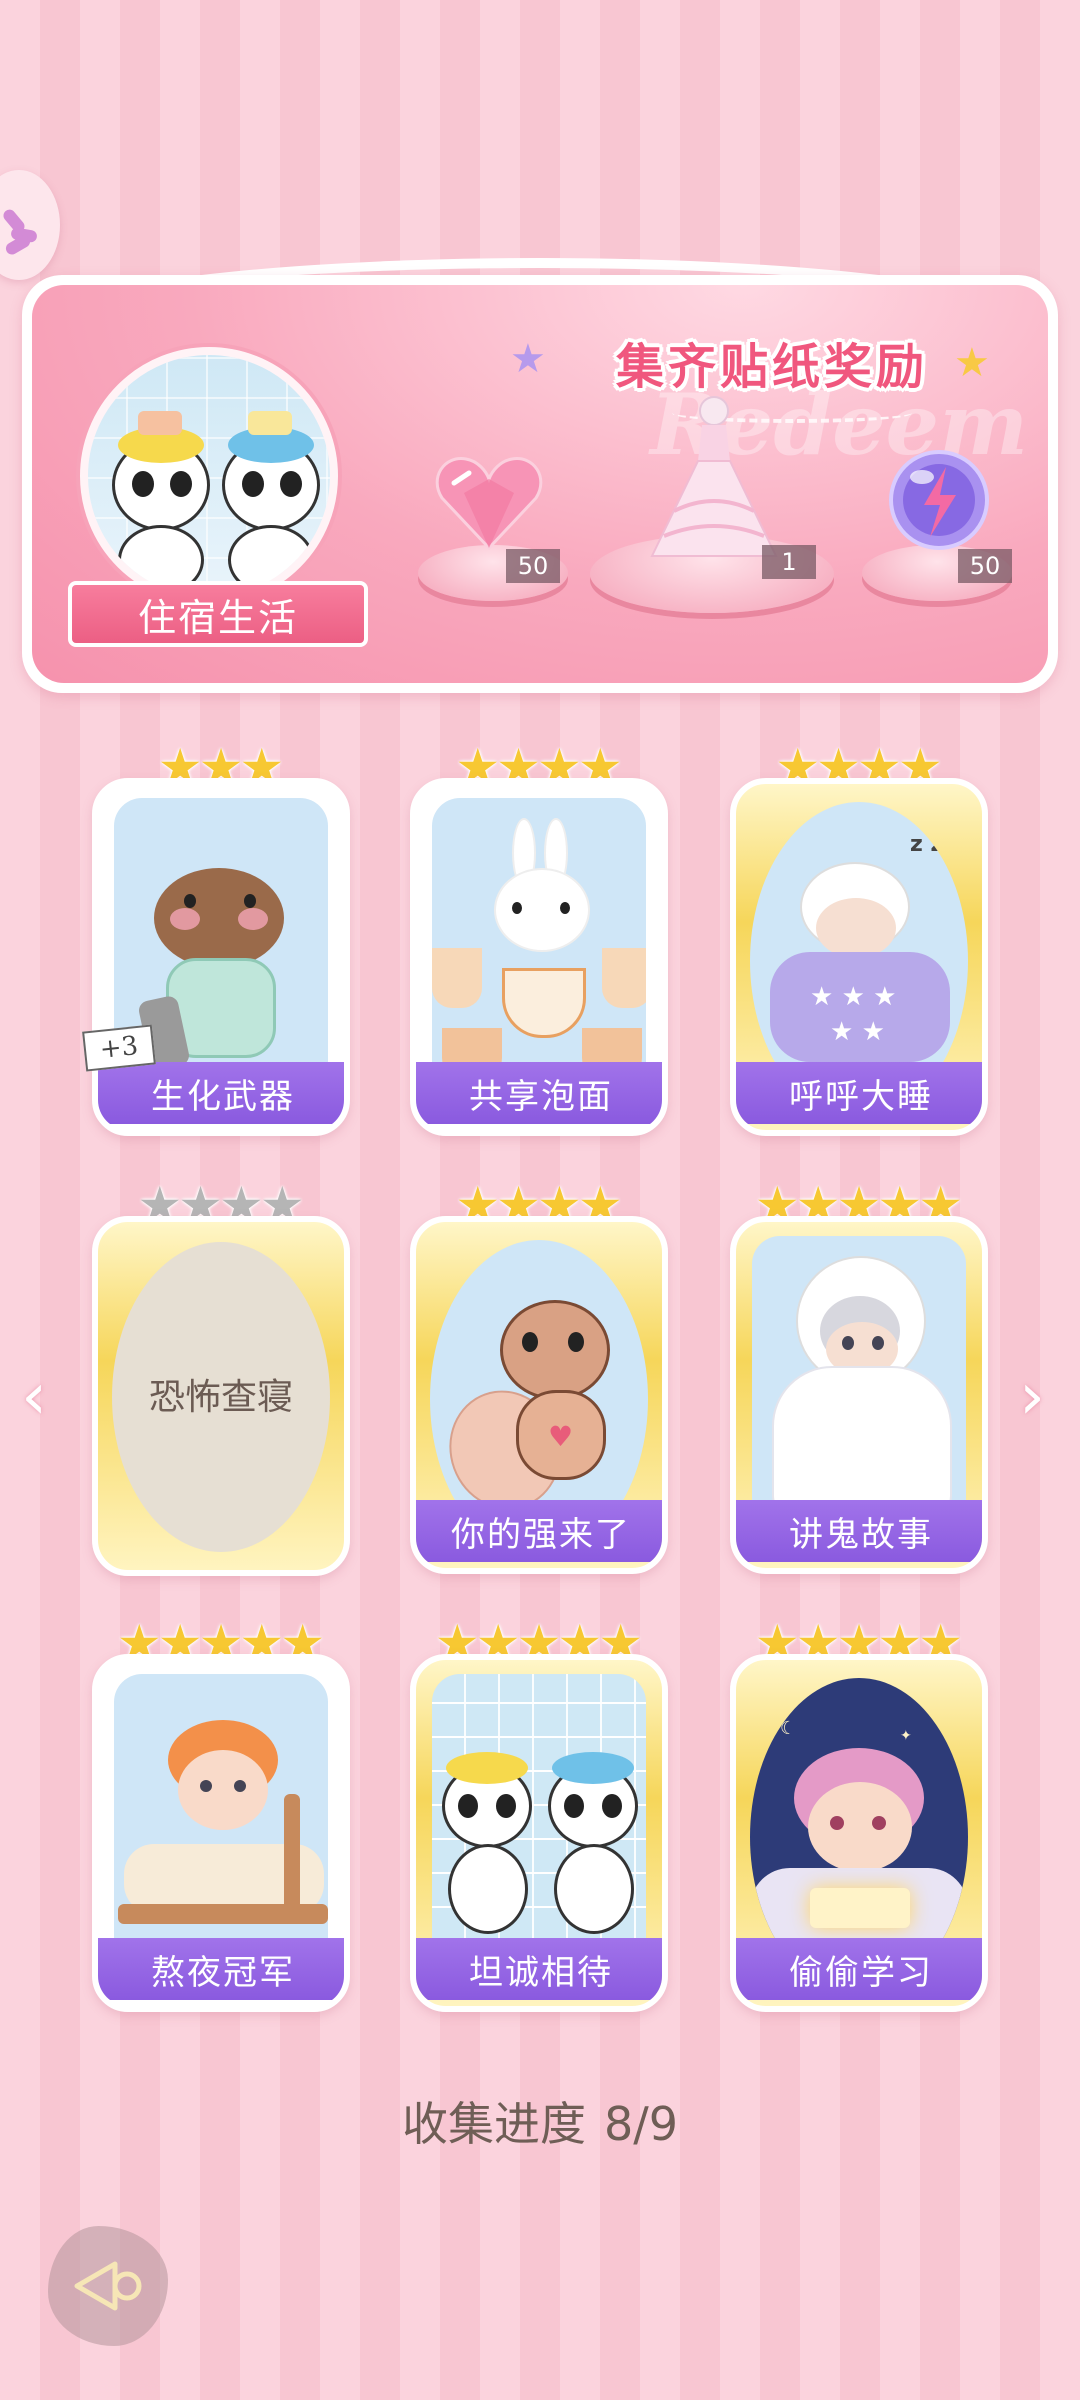  Describe the element at coordinates (1032, 1397) in the screenshot. I see `chevron-right-icon: ›` at that location.